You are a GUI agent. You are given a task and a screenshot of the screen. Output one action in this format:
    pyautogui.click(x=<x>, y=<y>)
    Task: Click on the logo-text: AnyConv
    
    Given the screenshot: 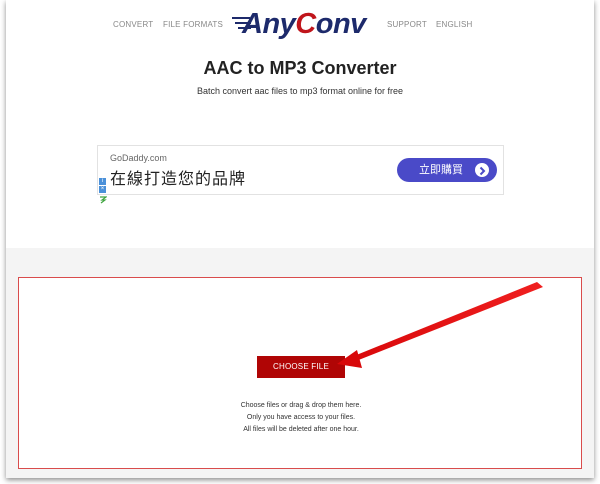 What is the action you would take?
    pyautogui.click(x=304, y=24)
    